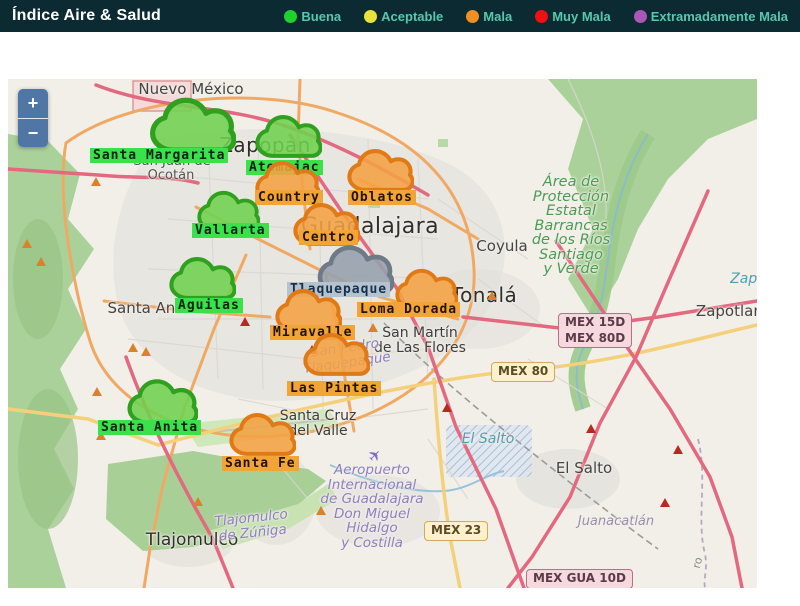 The width and height of the screenshot is (800, 606). I want to click on legend-label: Buena, so click(321, 16).